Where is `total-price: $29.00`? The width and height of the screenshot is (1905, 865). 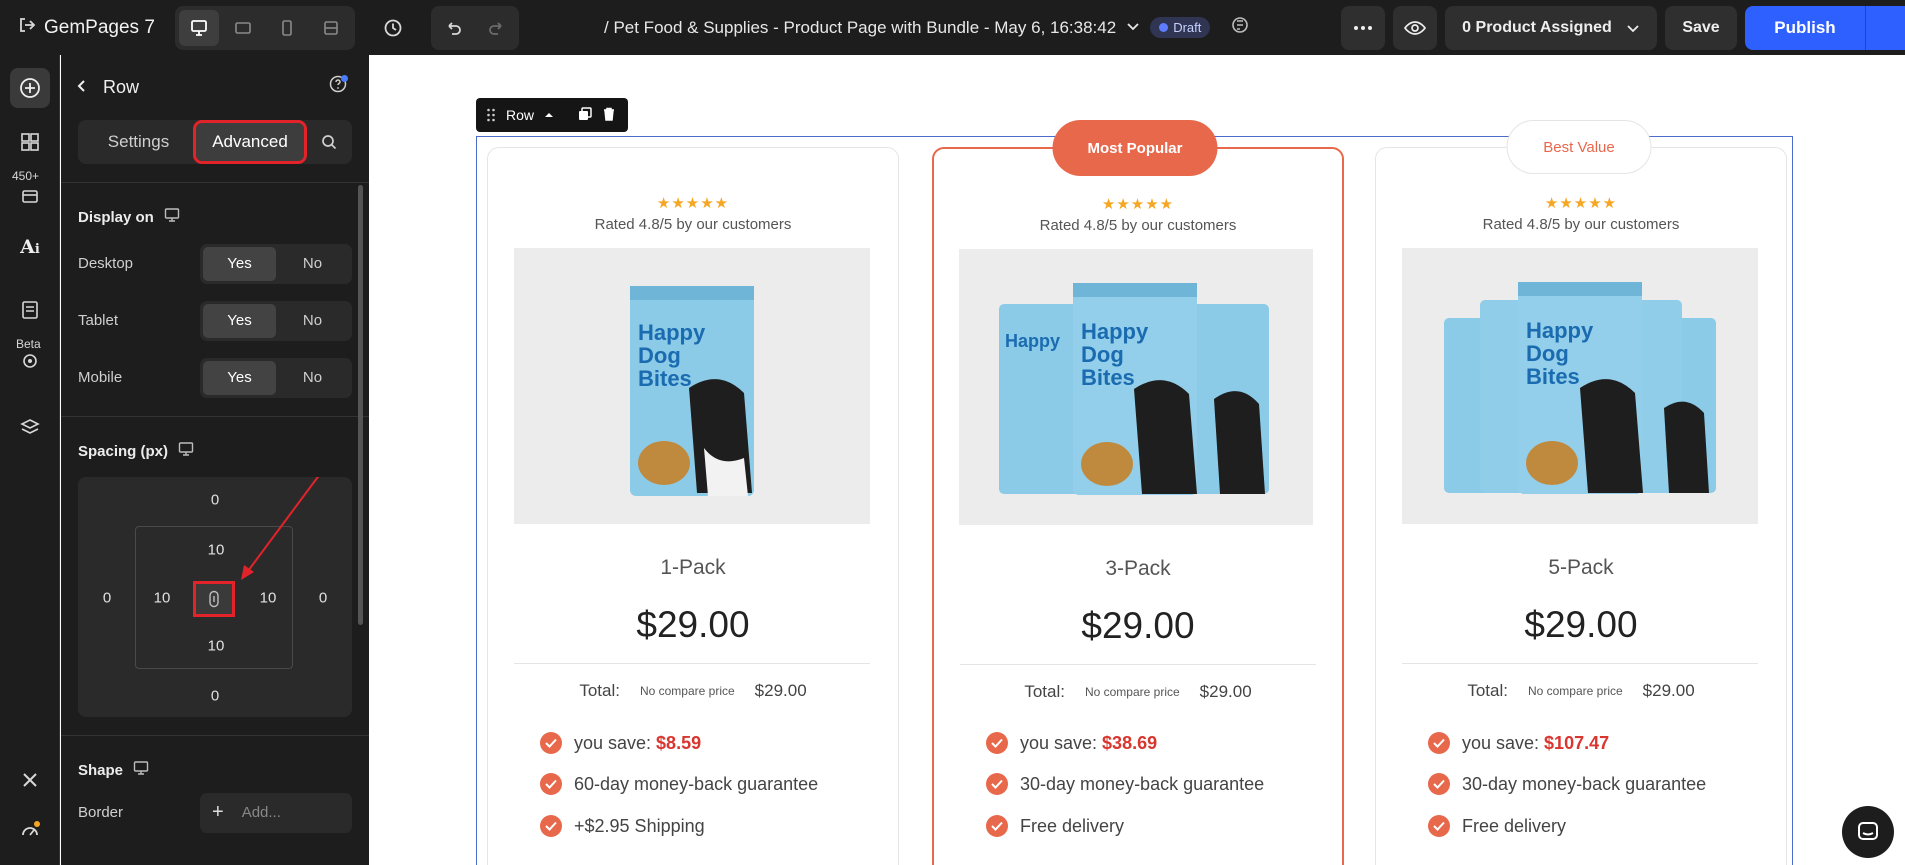 total-price: $29.00 is located at coordinates (780, 690).